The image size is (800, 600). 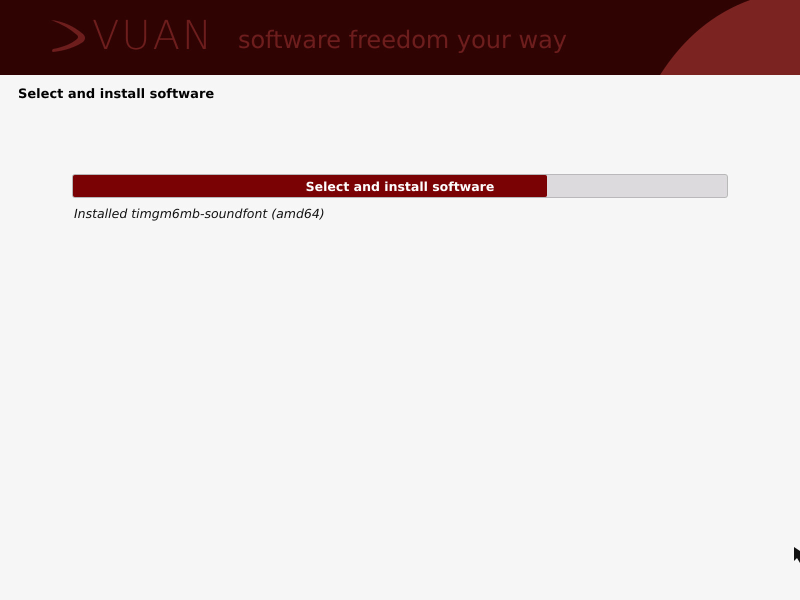 What do you see at coordinates (797, 555) in the screenshot?
I see `mouse-cursor-icon` at bounding box center [797, 555].